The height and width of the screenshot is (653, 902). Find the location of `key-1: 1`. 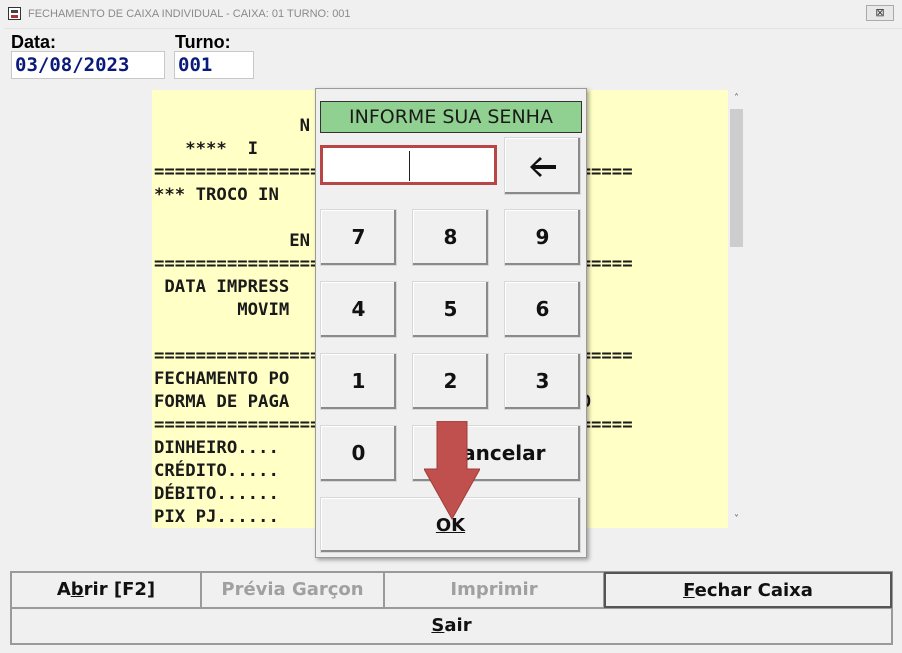

key-1: 1 is located at coordinates (358, 381).